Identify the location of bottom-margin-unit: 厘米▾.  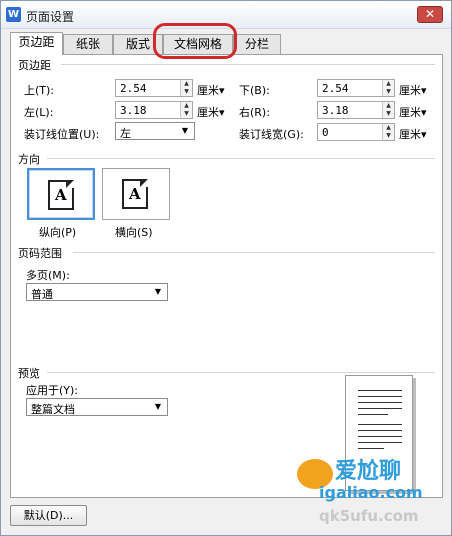
(413, 90).